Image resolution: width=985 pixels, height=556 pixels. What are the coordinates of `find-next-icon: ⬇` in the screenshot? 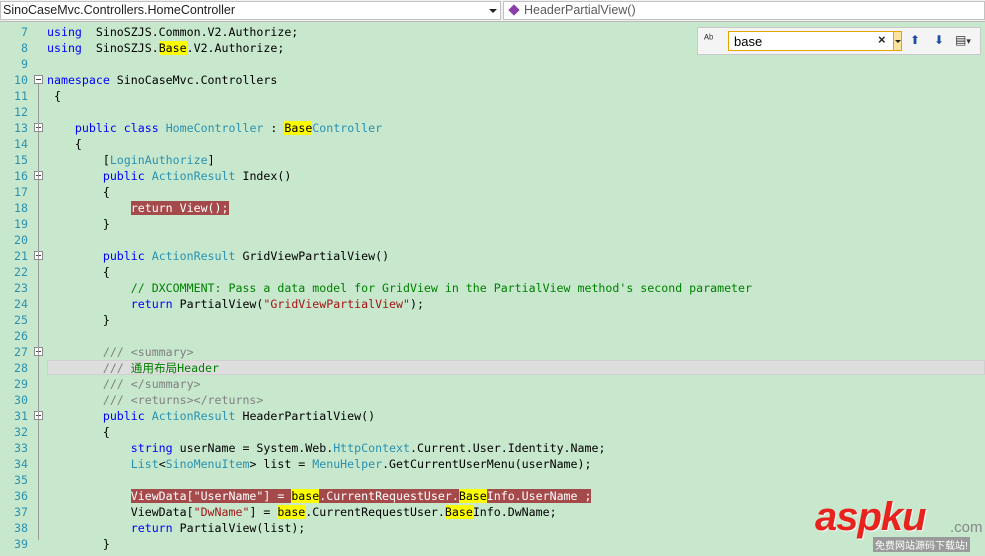 It's located at (939, 40).